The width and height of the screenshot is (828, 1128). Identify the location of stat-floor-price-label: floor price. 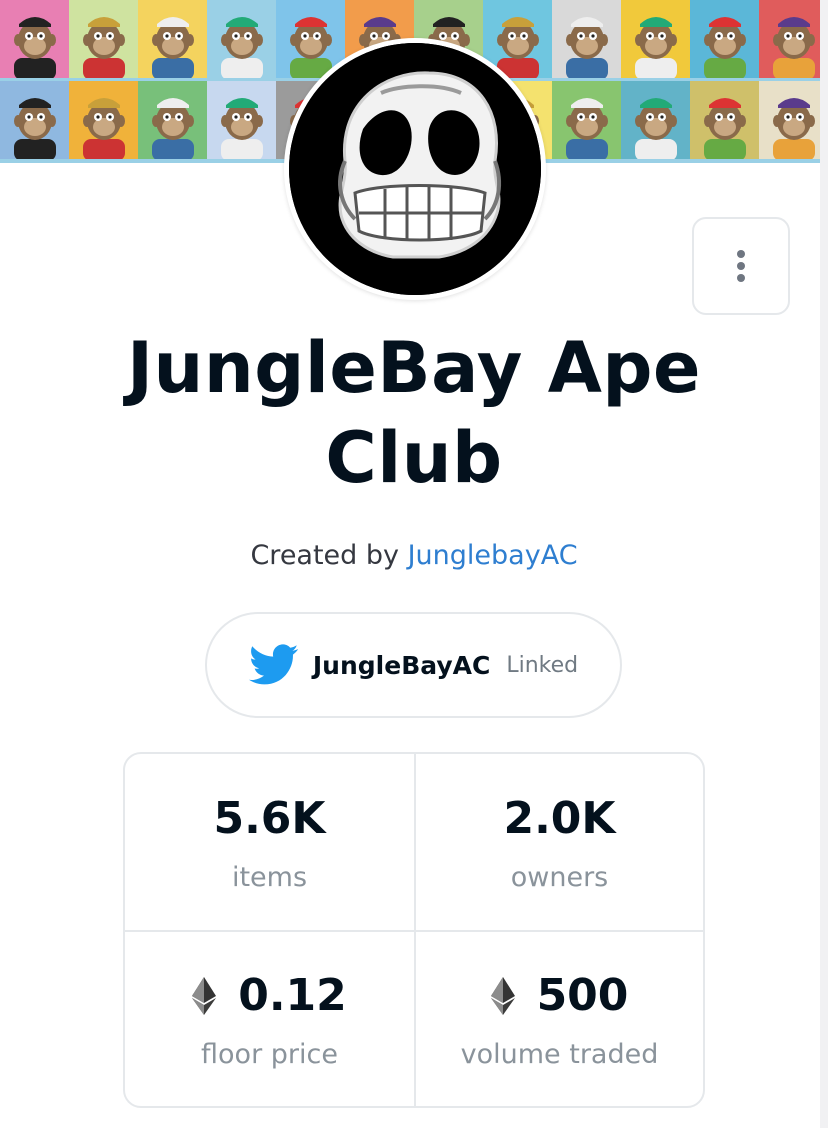
(269, 1054).